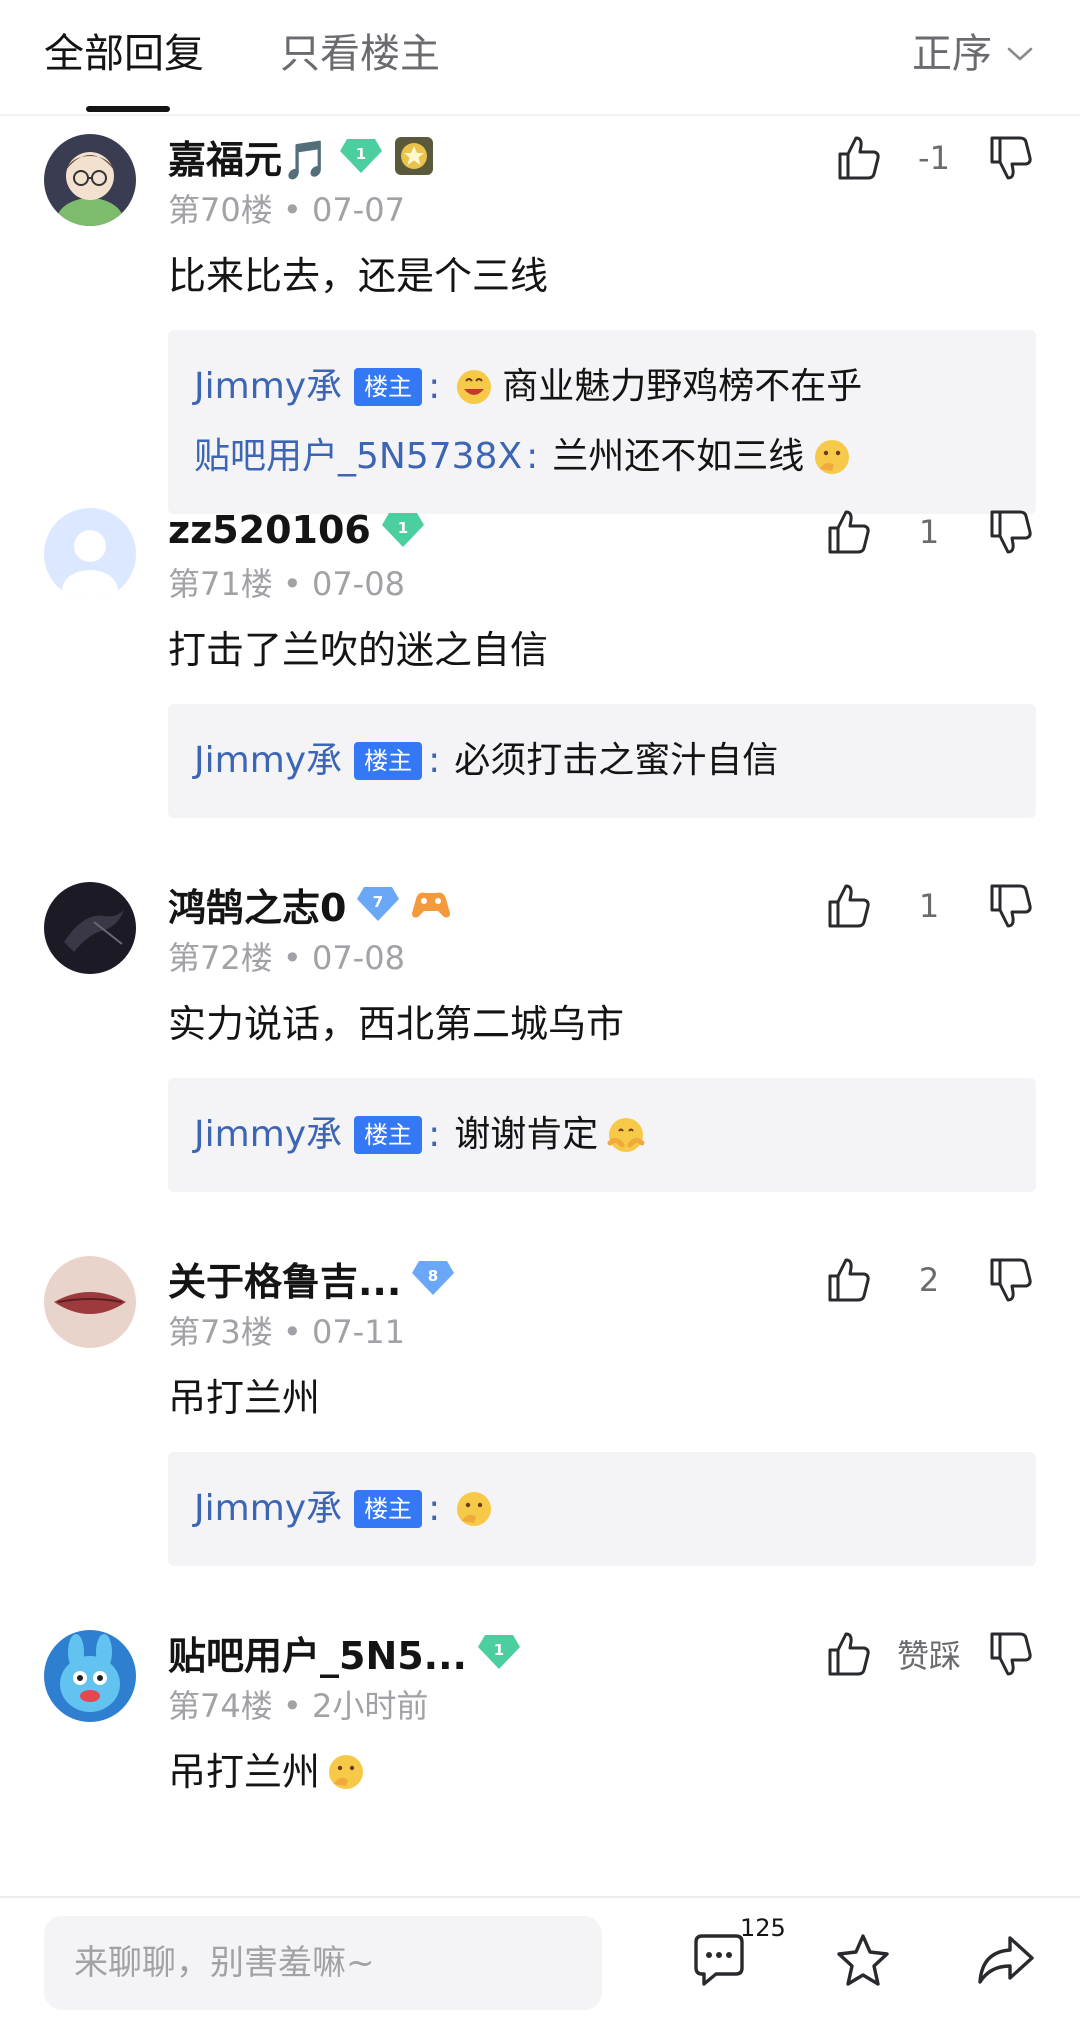 Image resolution: width=1080 pixels, height=2024 pixels. I want to click on vote-label: 赞踩, so click(928, 1656).